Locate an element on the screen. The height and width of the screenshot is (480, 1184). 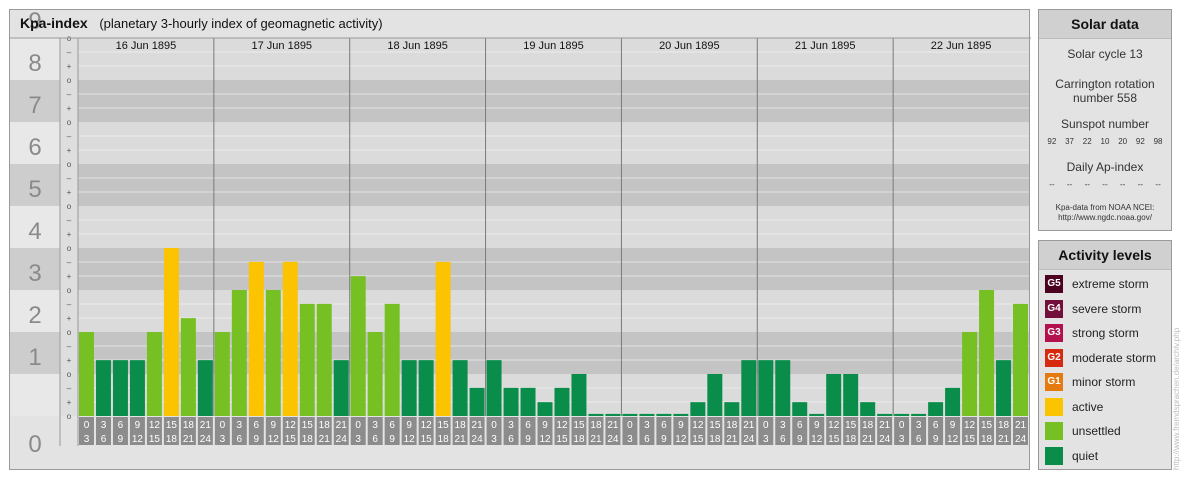
sunspot-value: 10 is located at coordinates (1105, 141).